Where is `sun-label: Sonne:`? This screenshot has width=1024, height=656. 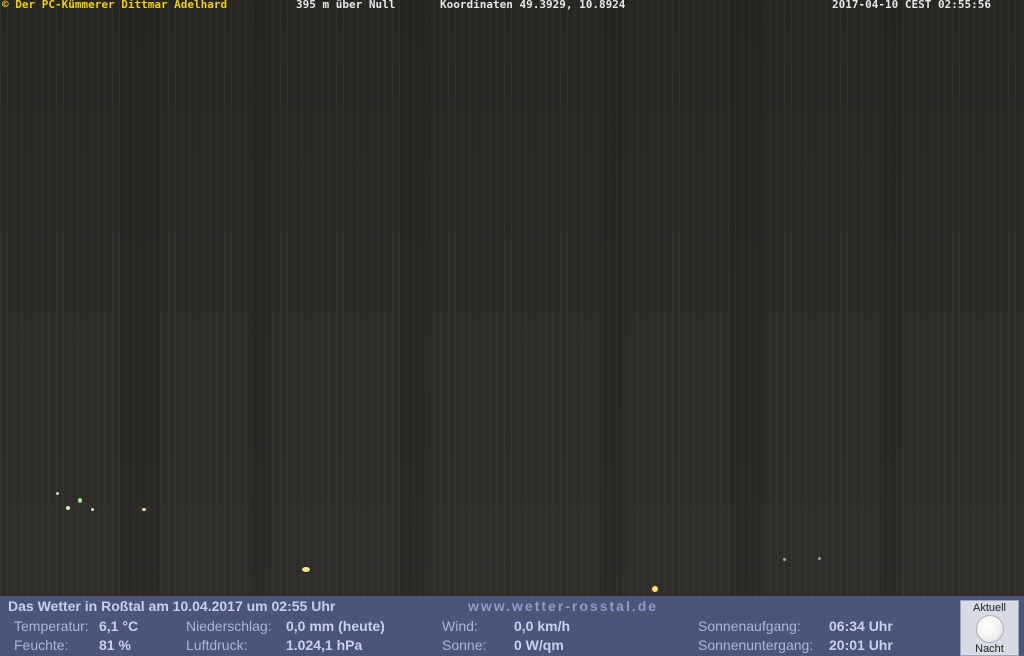
sun-label: Sonne: is located at coordinates (464, 645).